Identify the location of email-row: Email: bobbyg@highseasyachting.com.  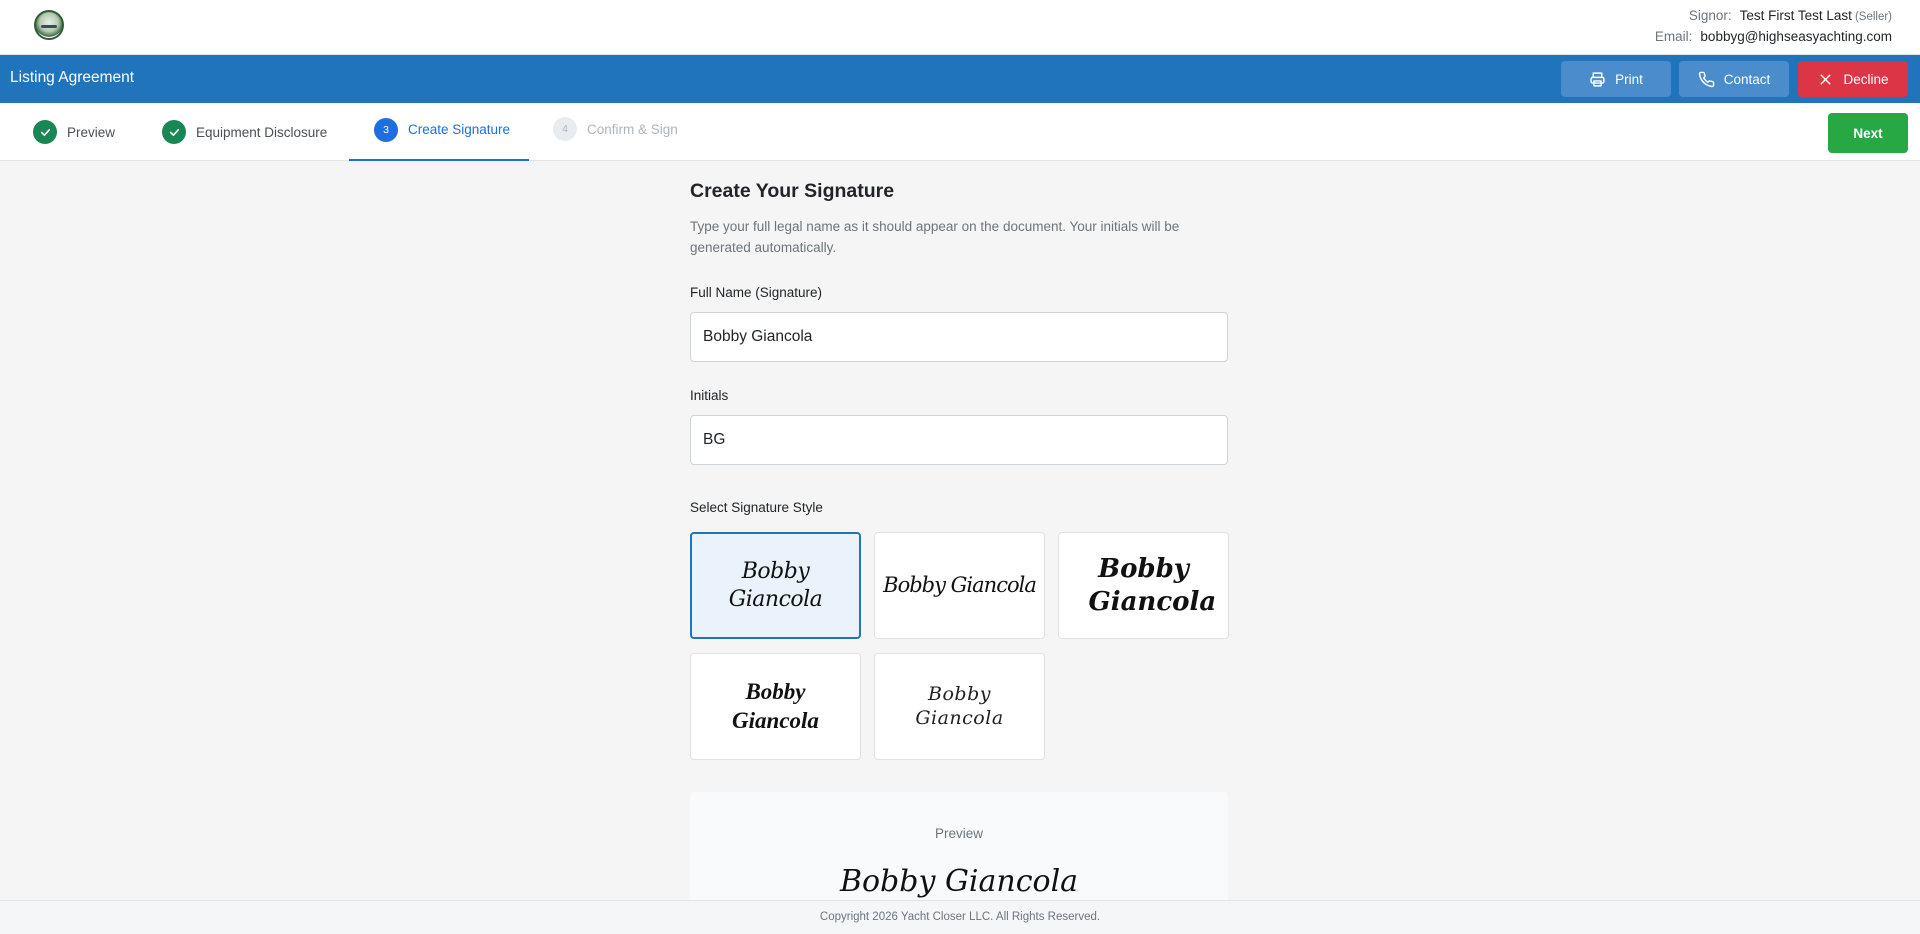
(1773, 37).